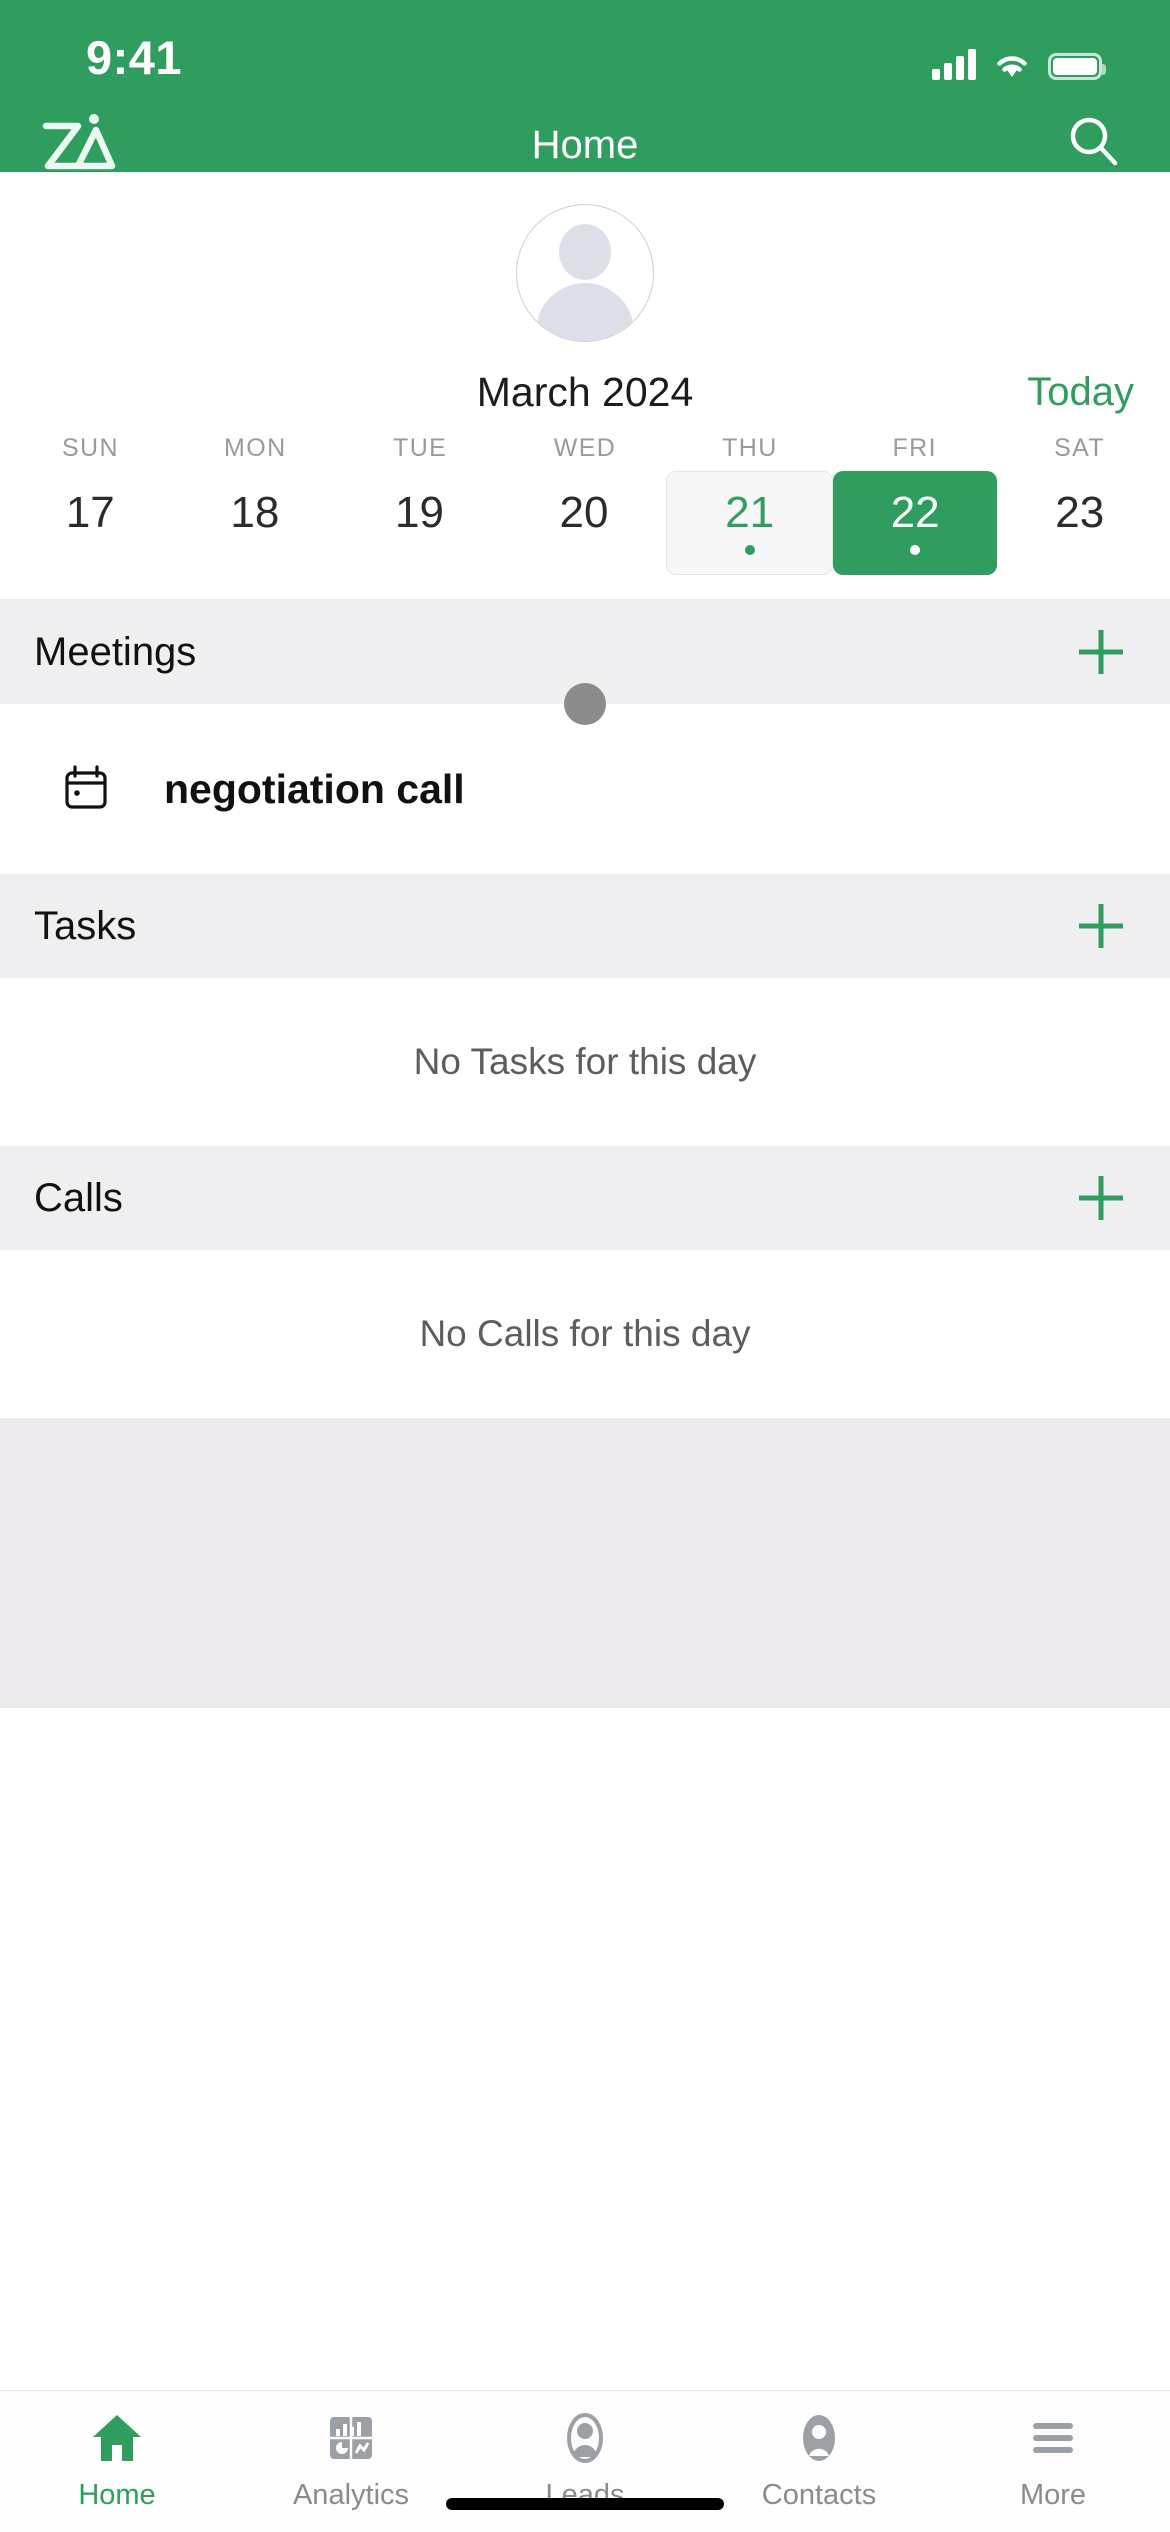  Describe the element at coordinates (90, 512) in the screenshot. I see `calendar-day-number: 17` at that location.